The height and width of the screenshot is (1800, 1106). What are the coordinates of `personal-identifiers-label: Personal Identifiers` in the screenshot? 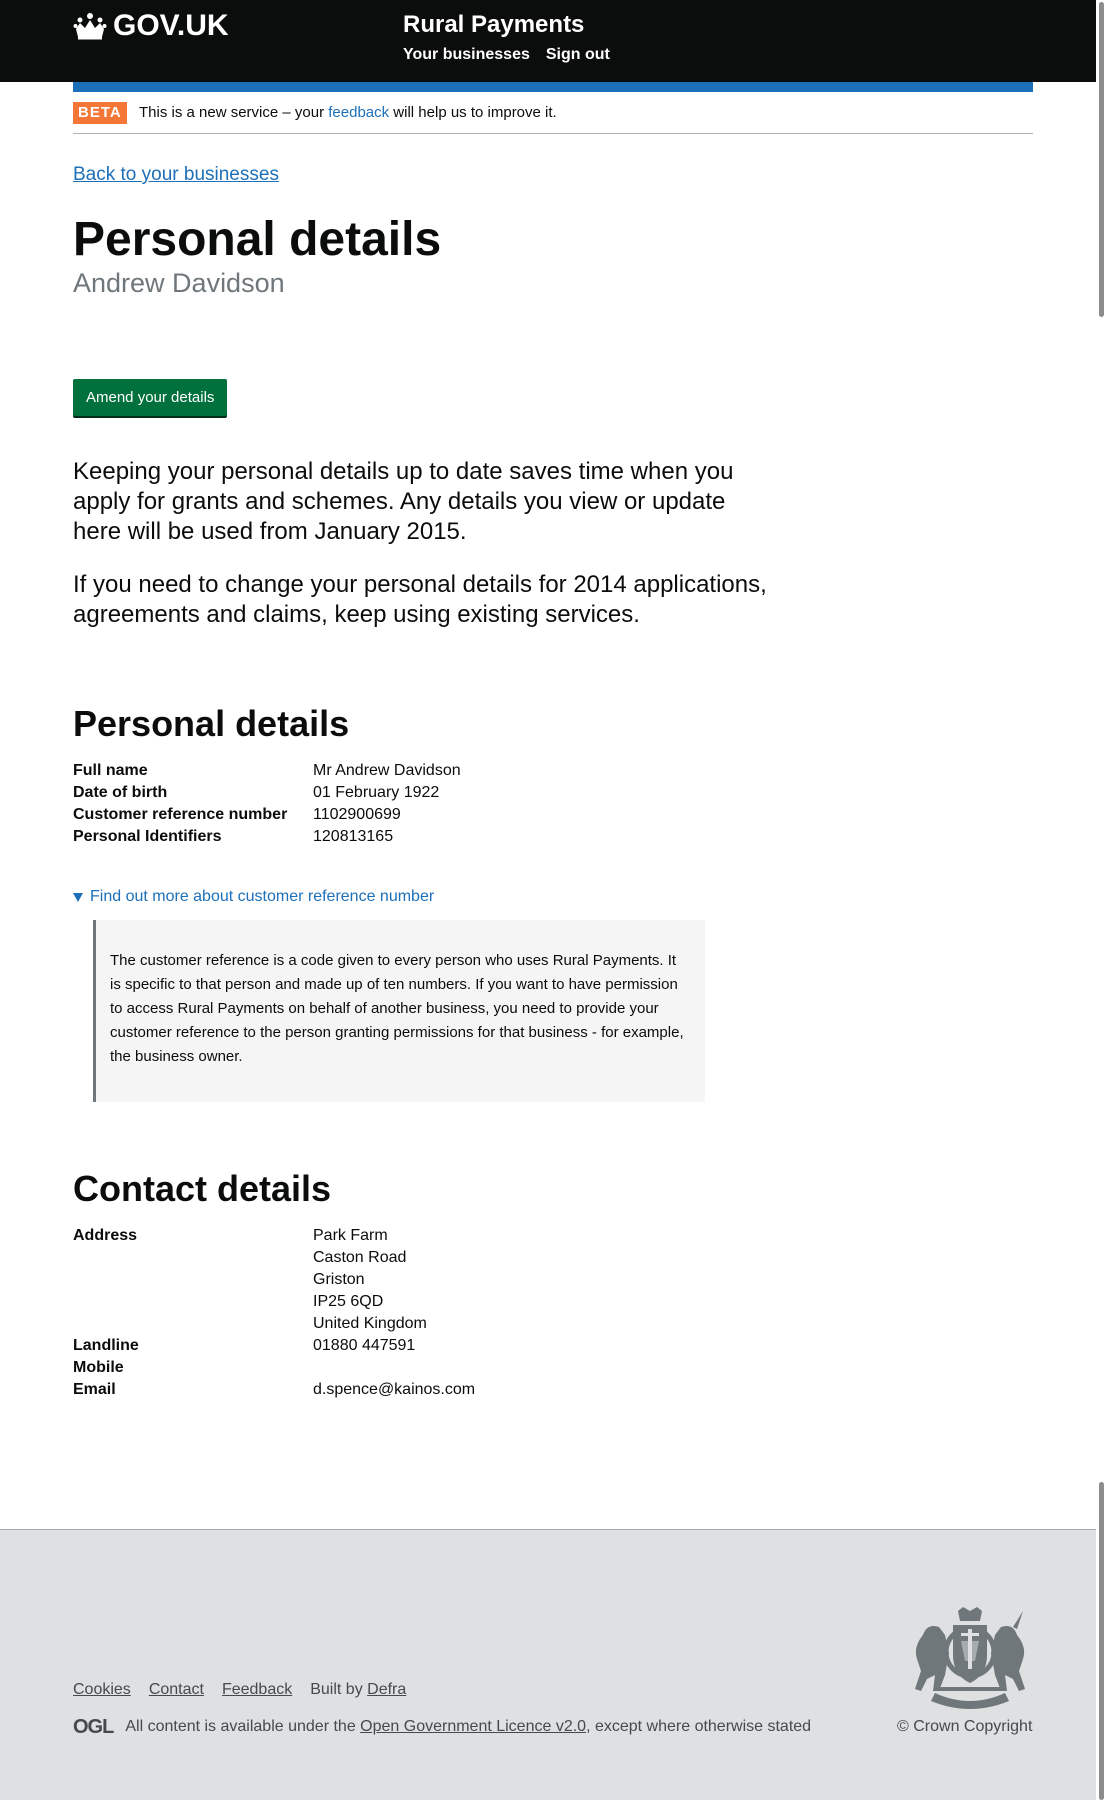 It's located at (147, 836).